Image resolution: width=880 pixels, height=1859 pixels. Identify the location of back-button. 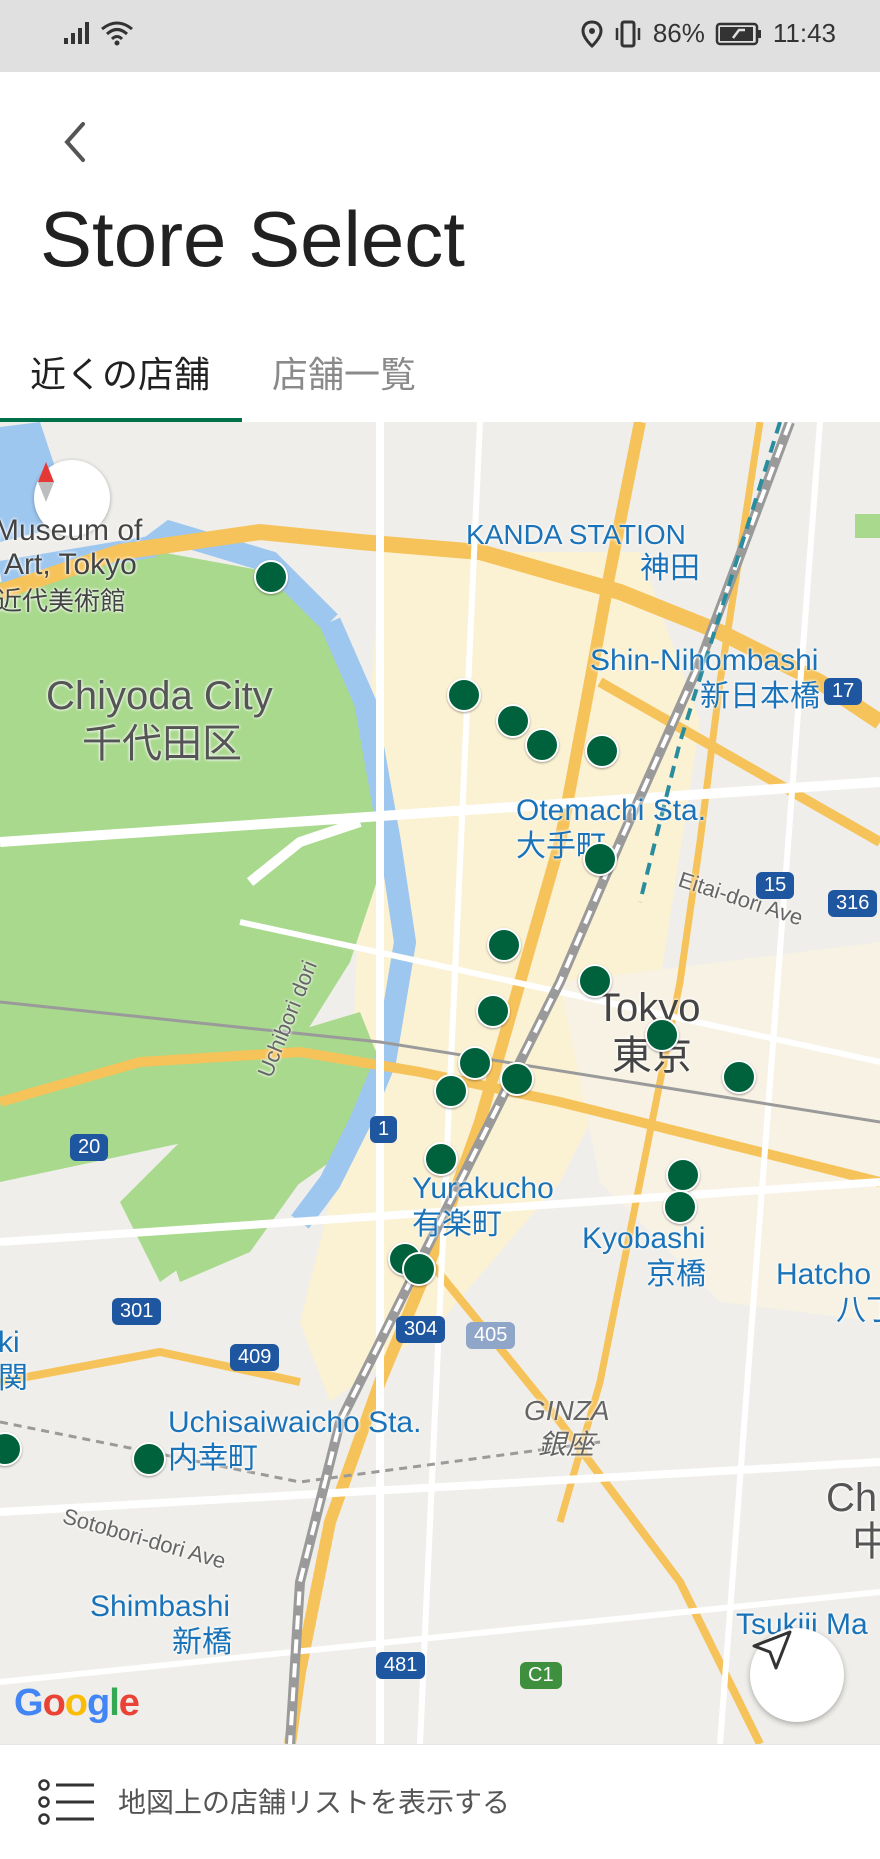
(74, 142).